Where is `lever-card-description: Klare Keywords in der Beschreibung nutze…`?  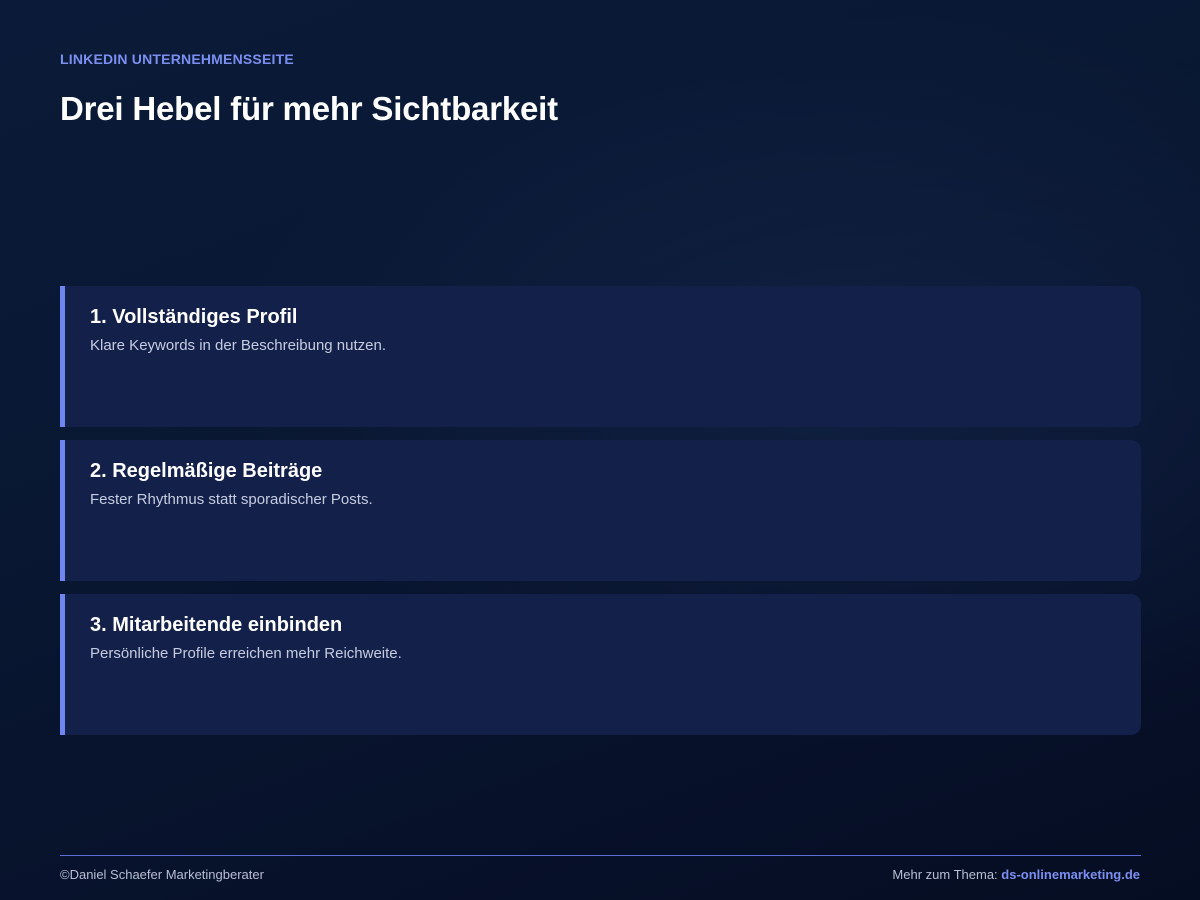
lever-card-description: Klare Keywords in der Beschreibung nutze… is located at coordinates (238, 345).